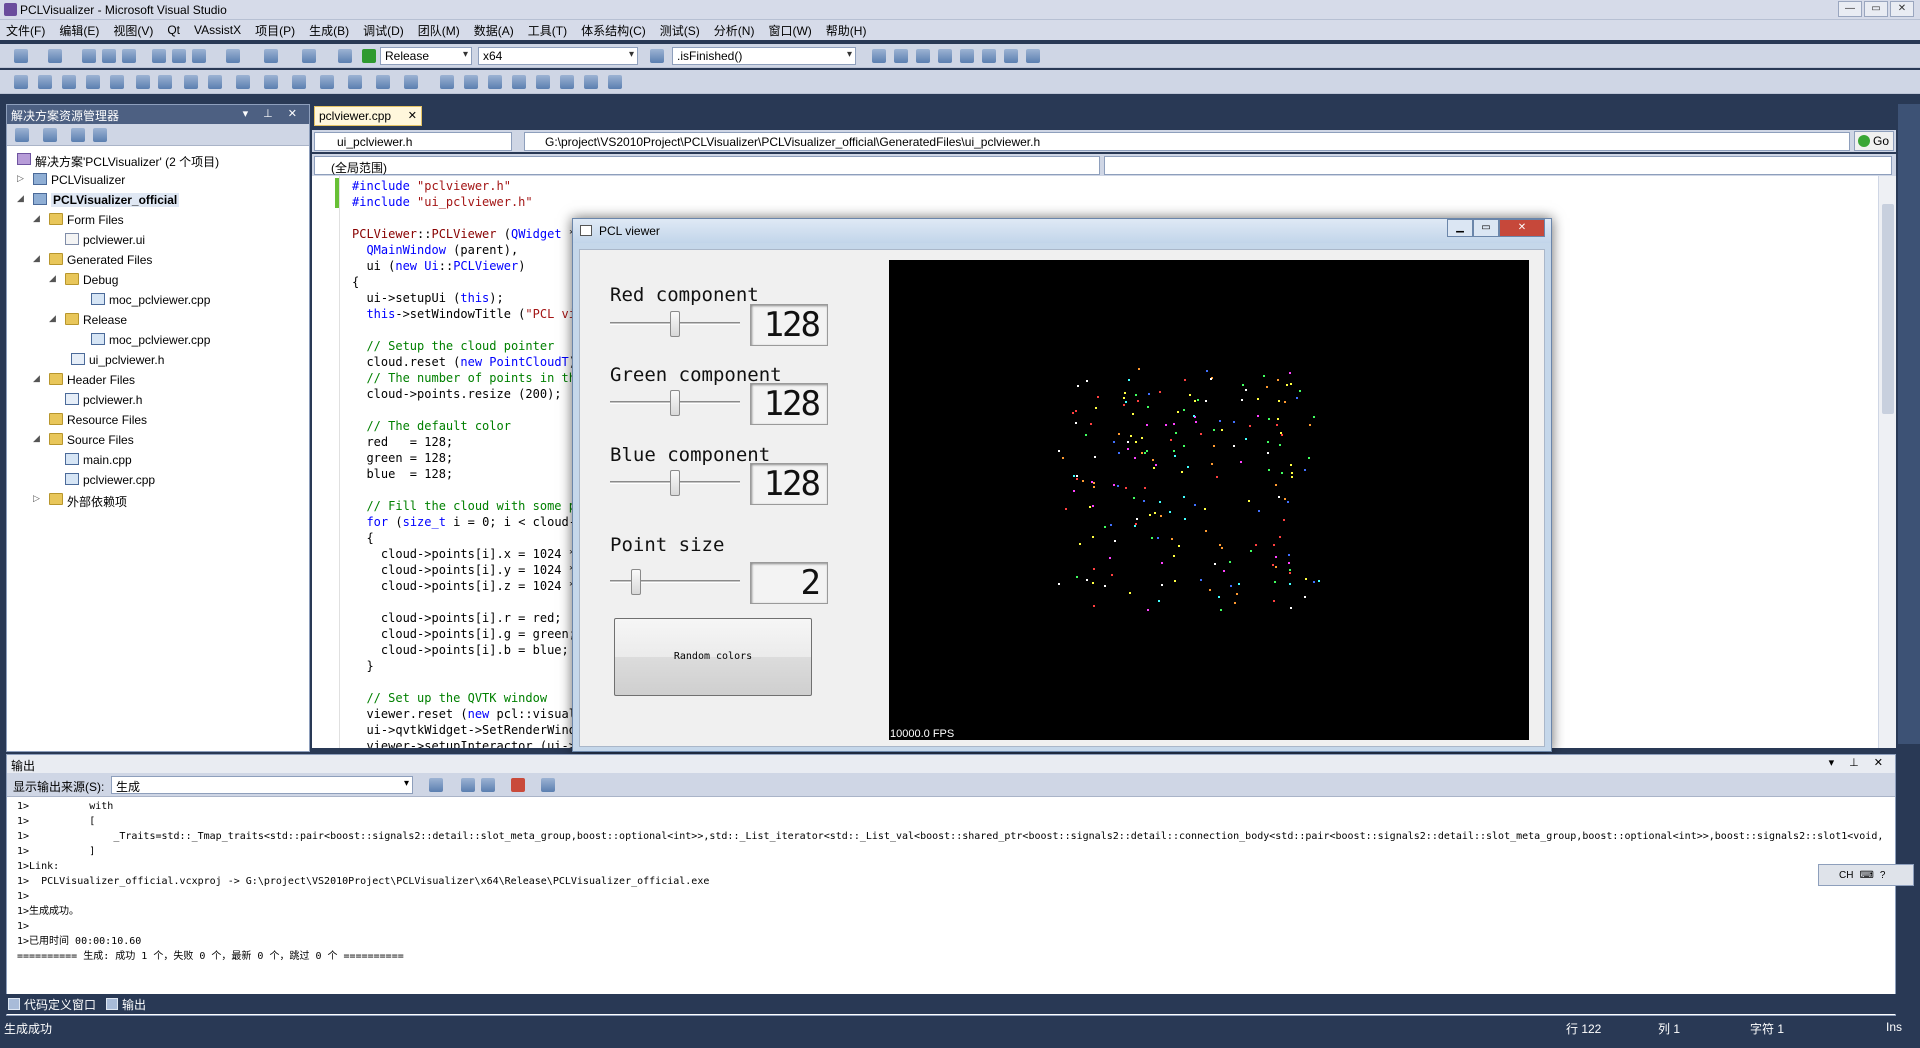 The width and height of the screenshot is (1920, 1048). Describe the element at coordinates (675, 403) in the screenshot. I see `green-slider-handle` at that location.